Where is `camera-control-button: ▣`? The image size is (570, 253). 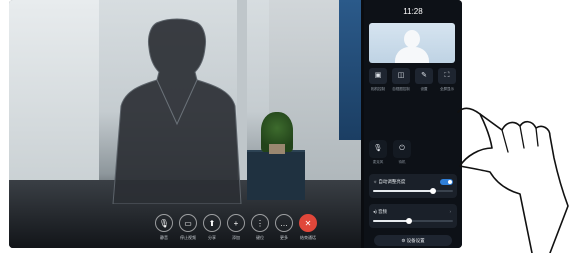 camera-control-button: ▣ is located at coordinates (378, 76).